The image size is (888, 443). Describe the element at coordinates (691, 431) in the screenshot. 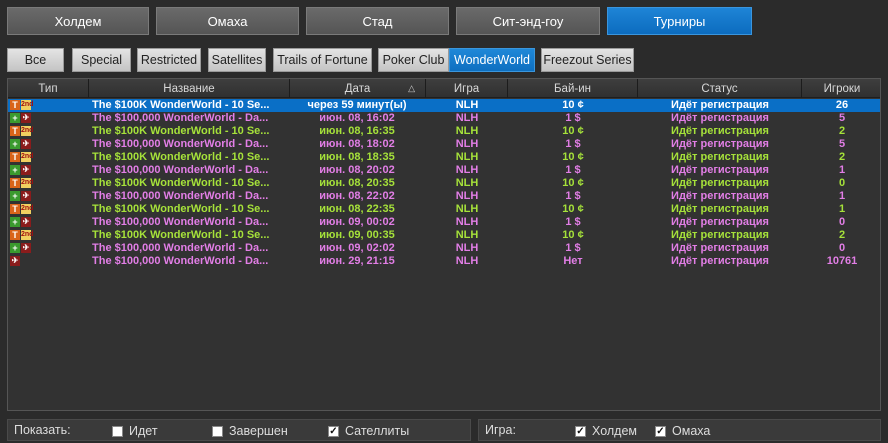

I see `game-omaha-label: Омаха` at that location.